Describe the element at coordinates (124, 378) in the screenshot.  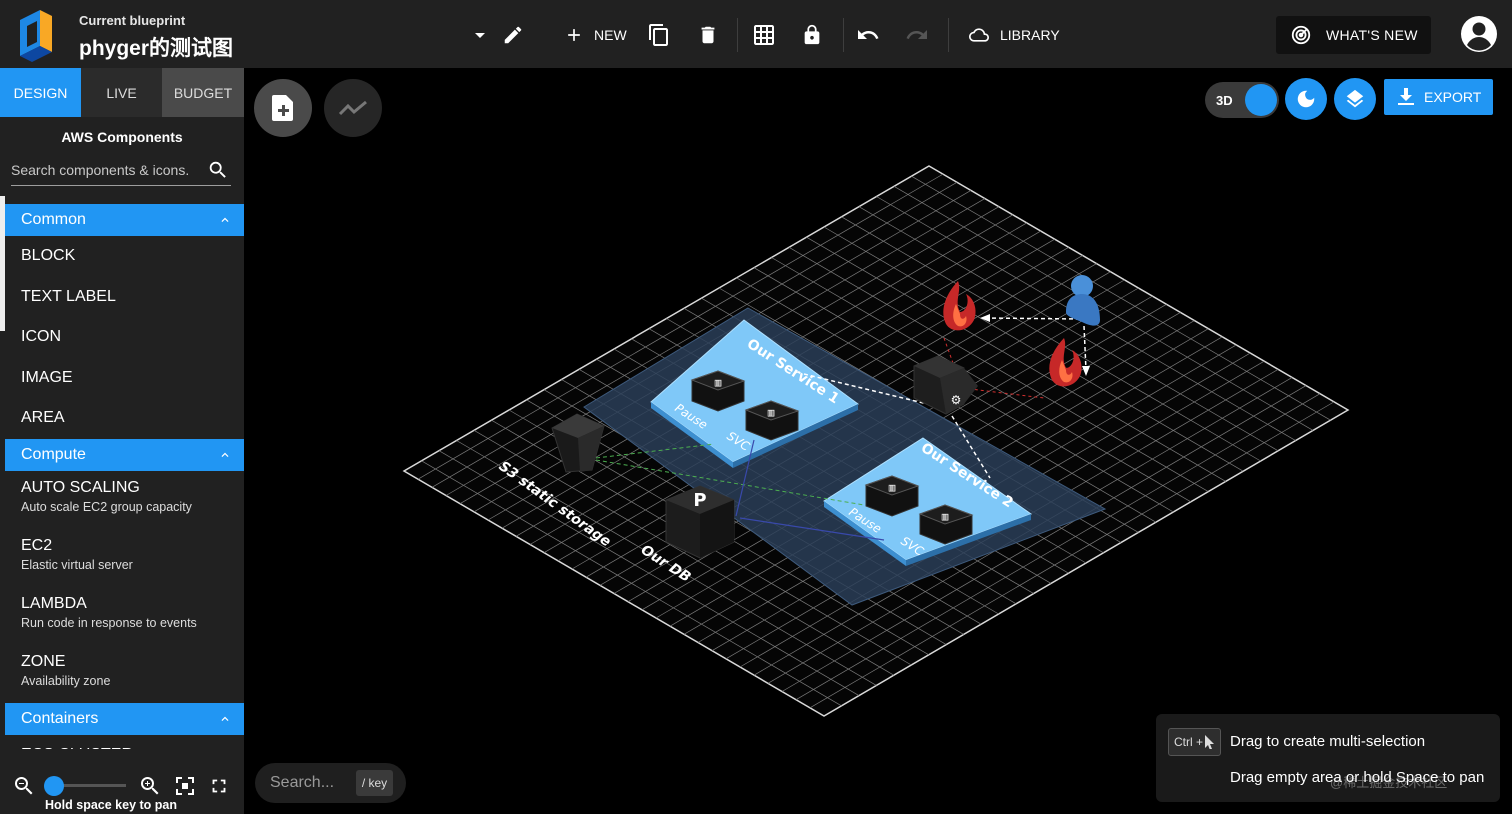
I see `component-image: IMAGE` at that location.